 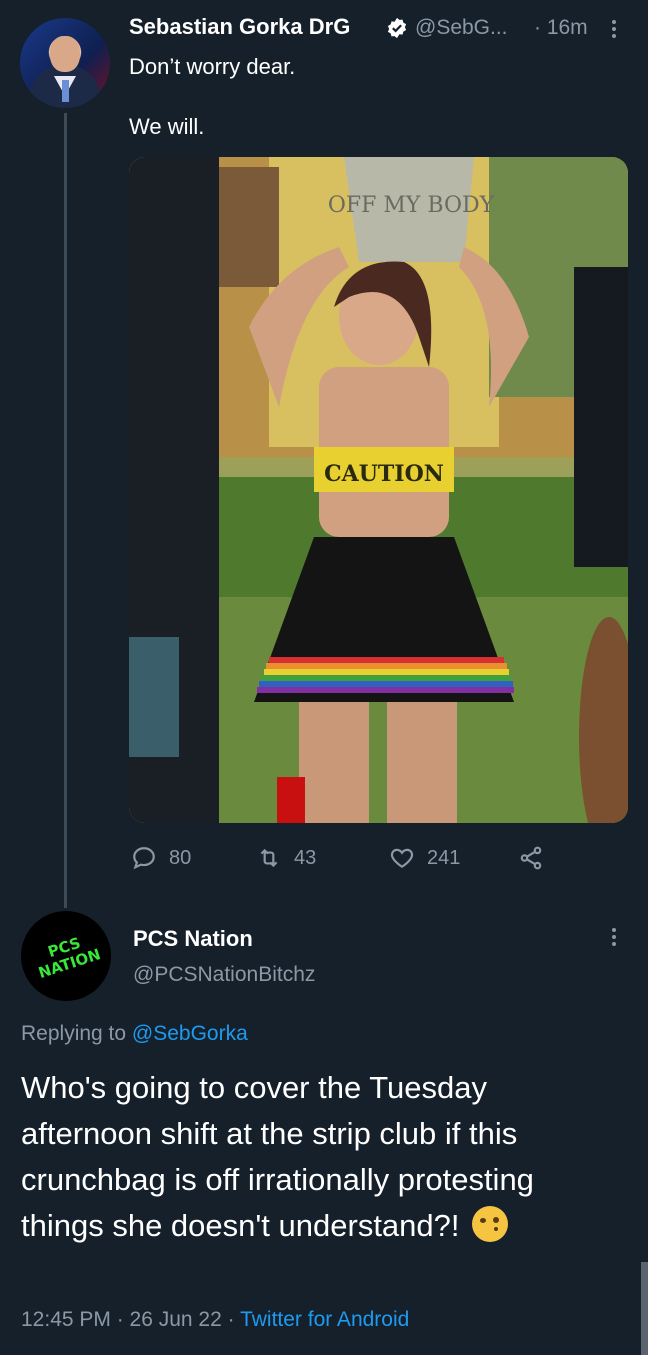 What do you see at coordinates (65, 63) in the screenshot?
I see `author-avatar` at bounding box center [65, 63].